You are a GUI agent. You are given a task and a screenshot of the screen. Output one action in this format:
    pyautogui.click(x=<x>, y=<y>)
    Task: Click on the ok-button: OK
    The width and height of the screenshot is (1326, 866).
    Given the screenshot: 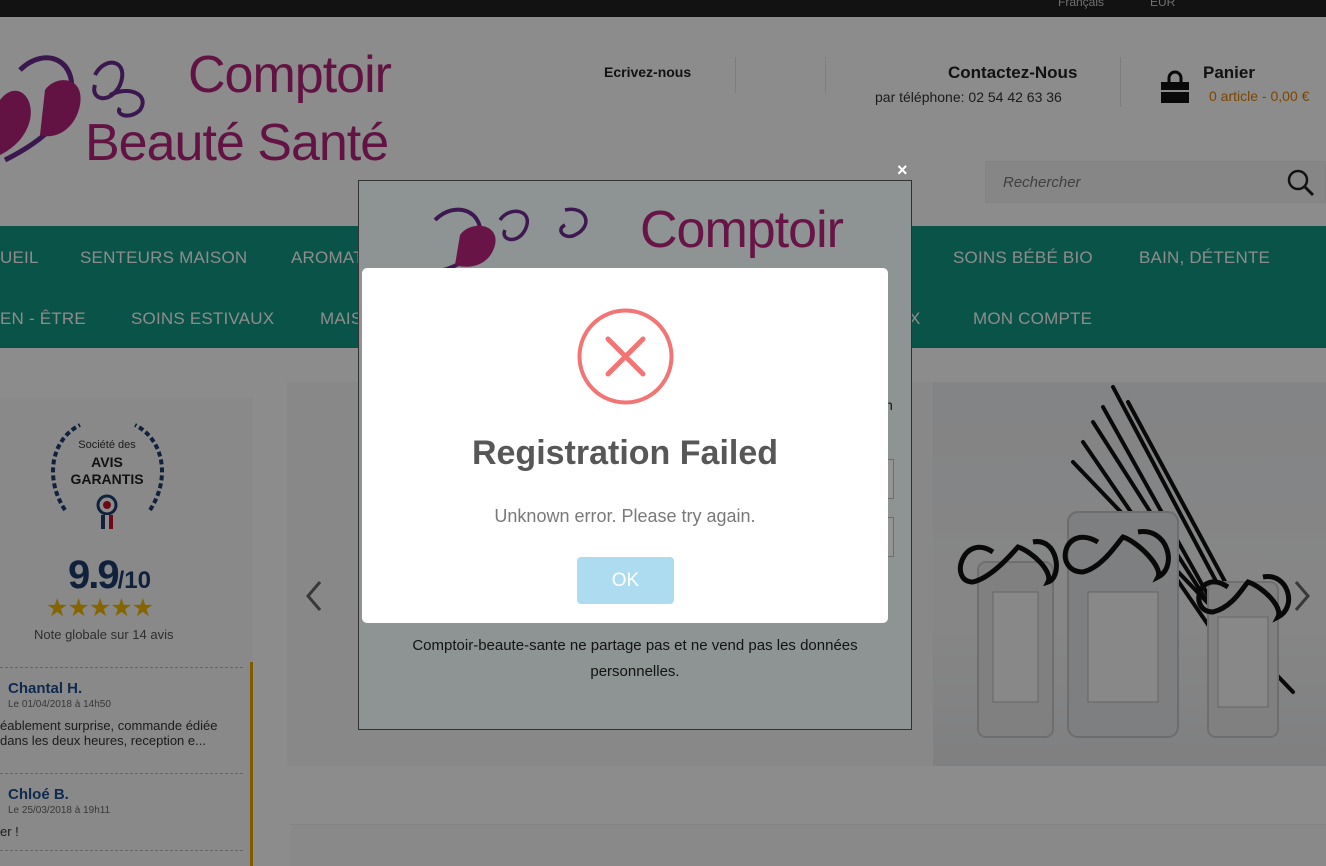 What is the action you would take?
    pyautogui.click(x=625, y=580)
    